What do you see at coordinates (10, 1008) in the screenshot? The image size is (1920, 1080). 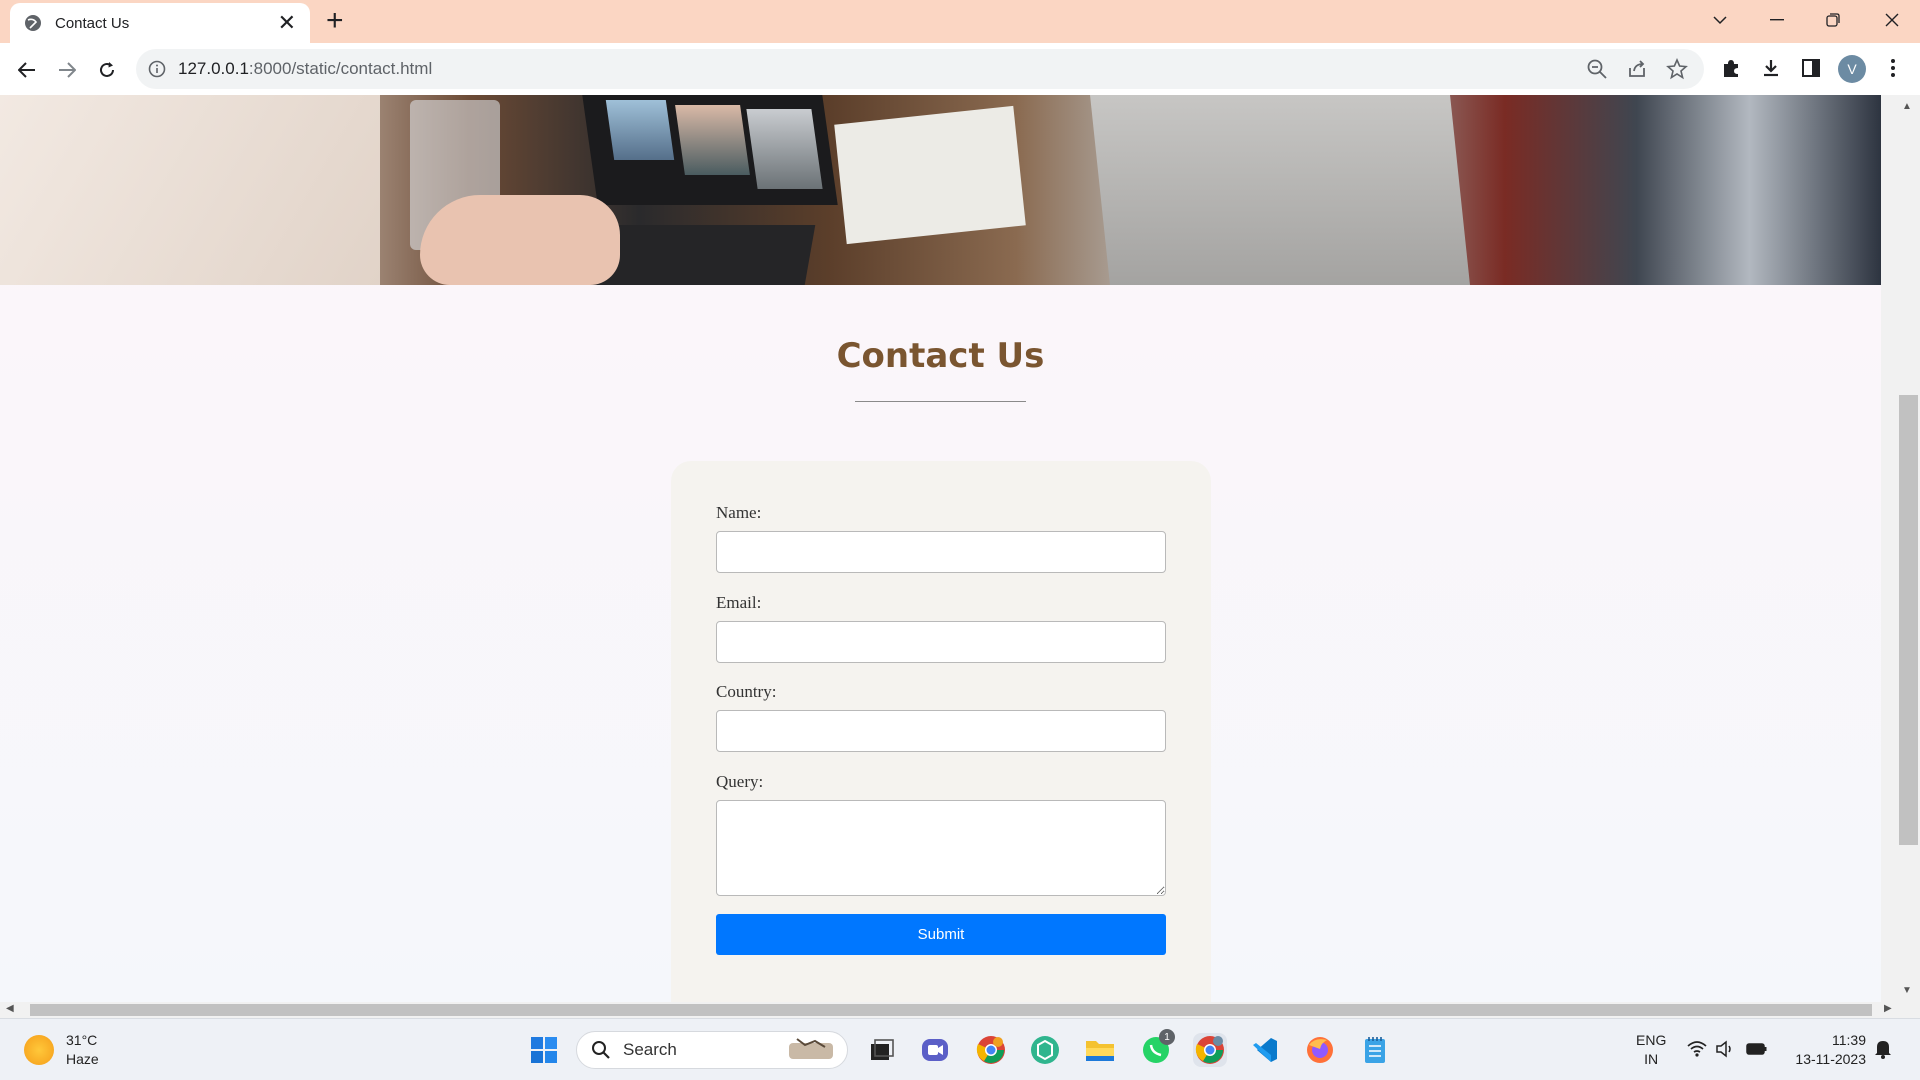 I see `scroll-left-arrow-icon: ◀` at bounding box center [10, 1008].